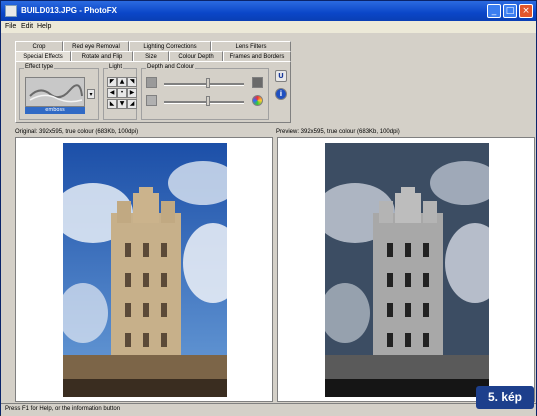  I want to click on effect-preview-thumbnail, so click(55, 92).